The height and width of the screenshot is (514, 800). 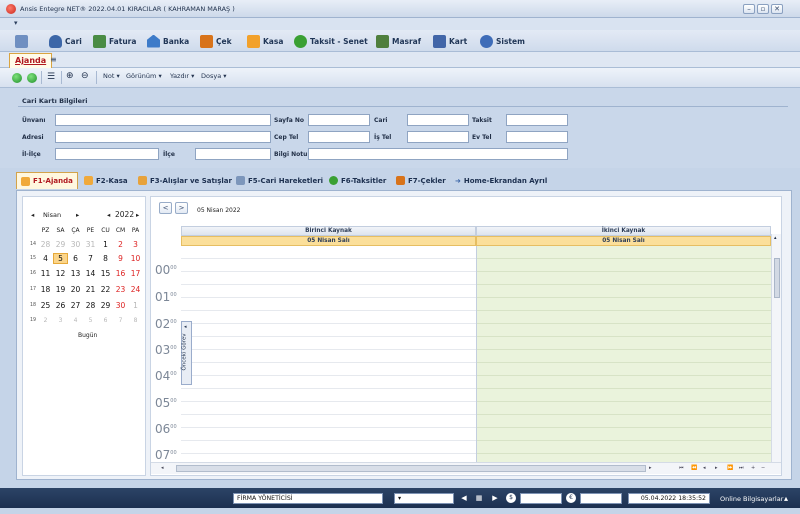 What do you see at coordinates (214, 76) in the screenshot?
I see `dosya-menu: Dosya ▾` at bounding box center [214, 76].